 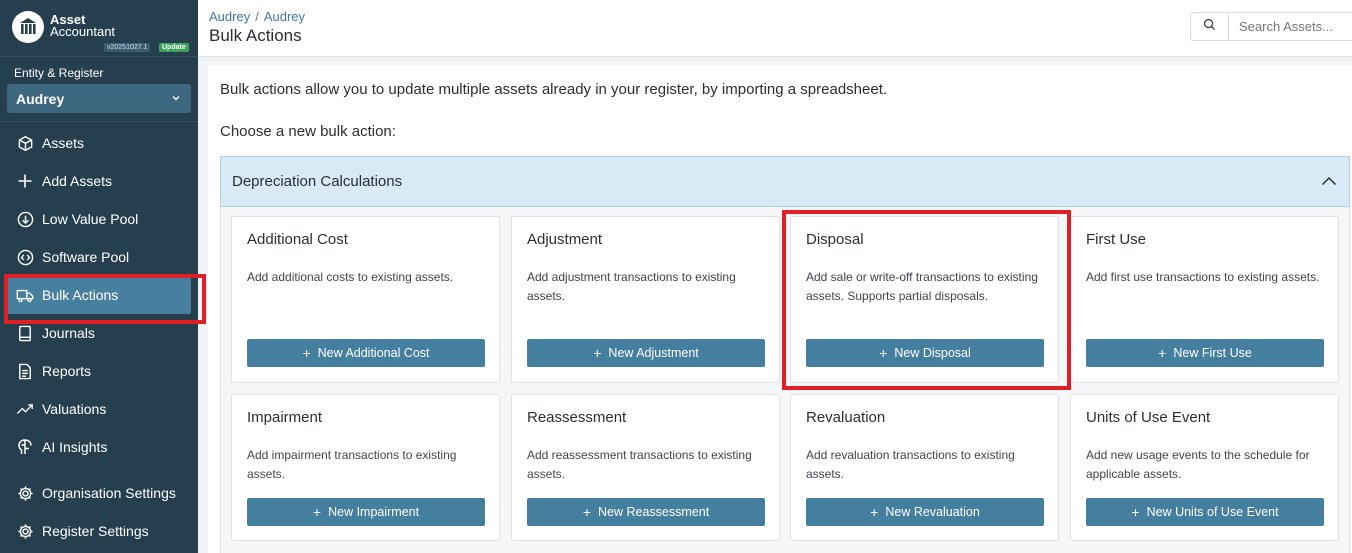 What do you see at coordinates (25, 295) in the screenshot?
I see `truck-icon` at bounding box center [25, 295].